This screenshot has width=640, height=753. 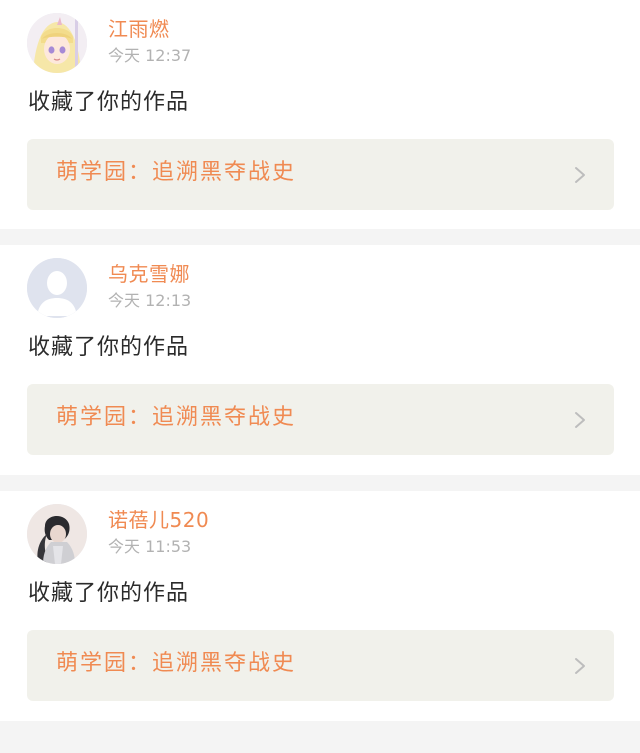 What do you see at coordinates (150, 546) in the screenshot?
I see `timestamp: 今天 11:53` at bounding box center [150, 546].